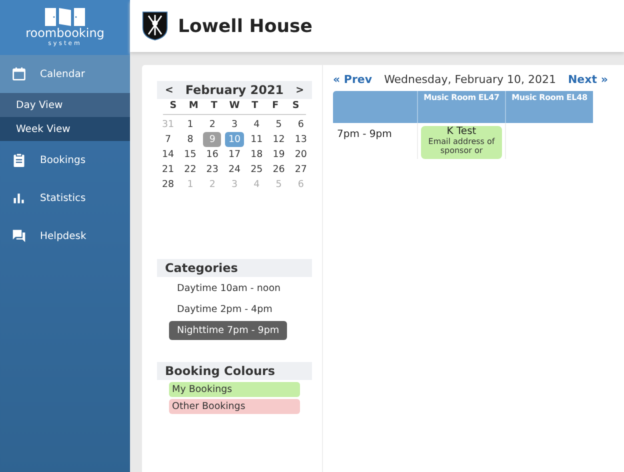  What do you see at coordinates (169, 90) in the screenshot?
I see `previous-month-button: <` at bounding box center [169, 90].